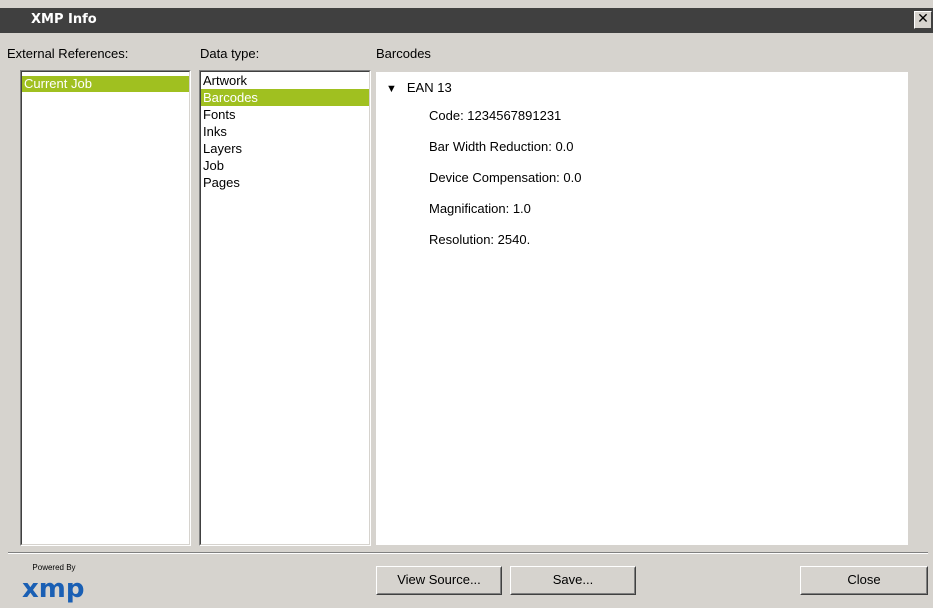  Describe the element at coordinates (105, 84) in the screenshot. I see `external-reference-item: Current Job` at that location.